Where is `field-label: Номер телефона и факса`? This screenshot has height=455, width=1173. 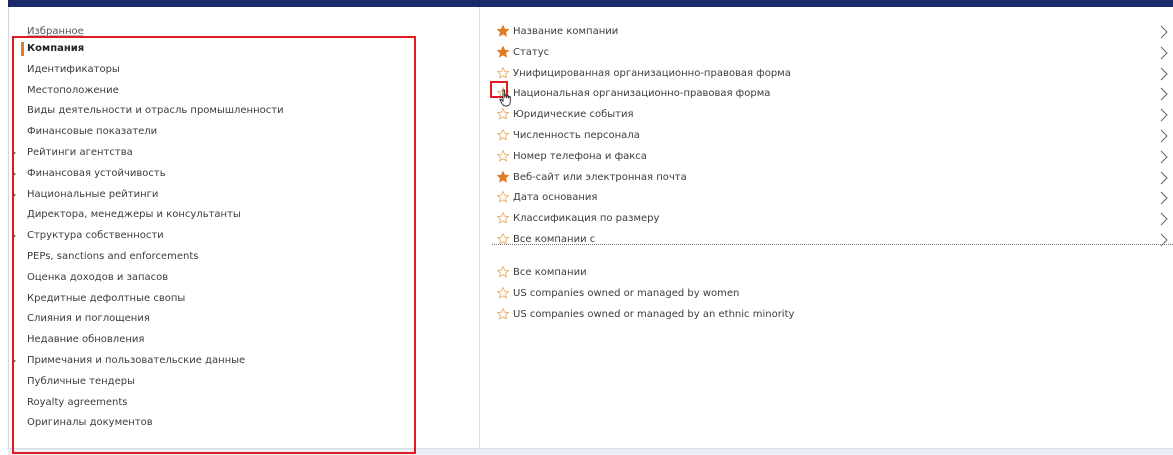
field-label: Номер телефона и факса is located at coordinates (580, 156).